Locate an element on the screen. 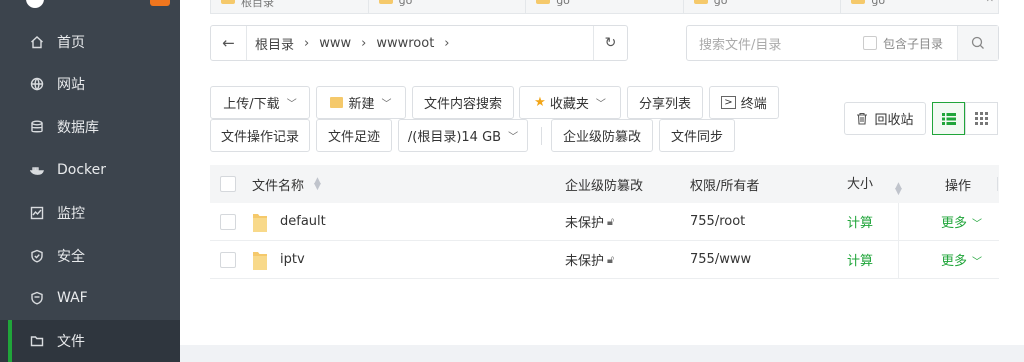 The height and width of the screenshot is (362, 1024). breadcrumb-item: wwwroot is located at coordinates (405, 43).